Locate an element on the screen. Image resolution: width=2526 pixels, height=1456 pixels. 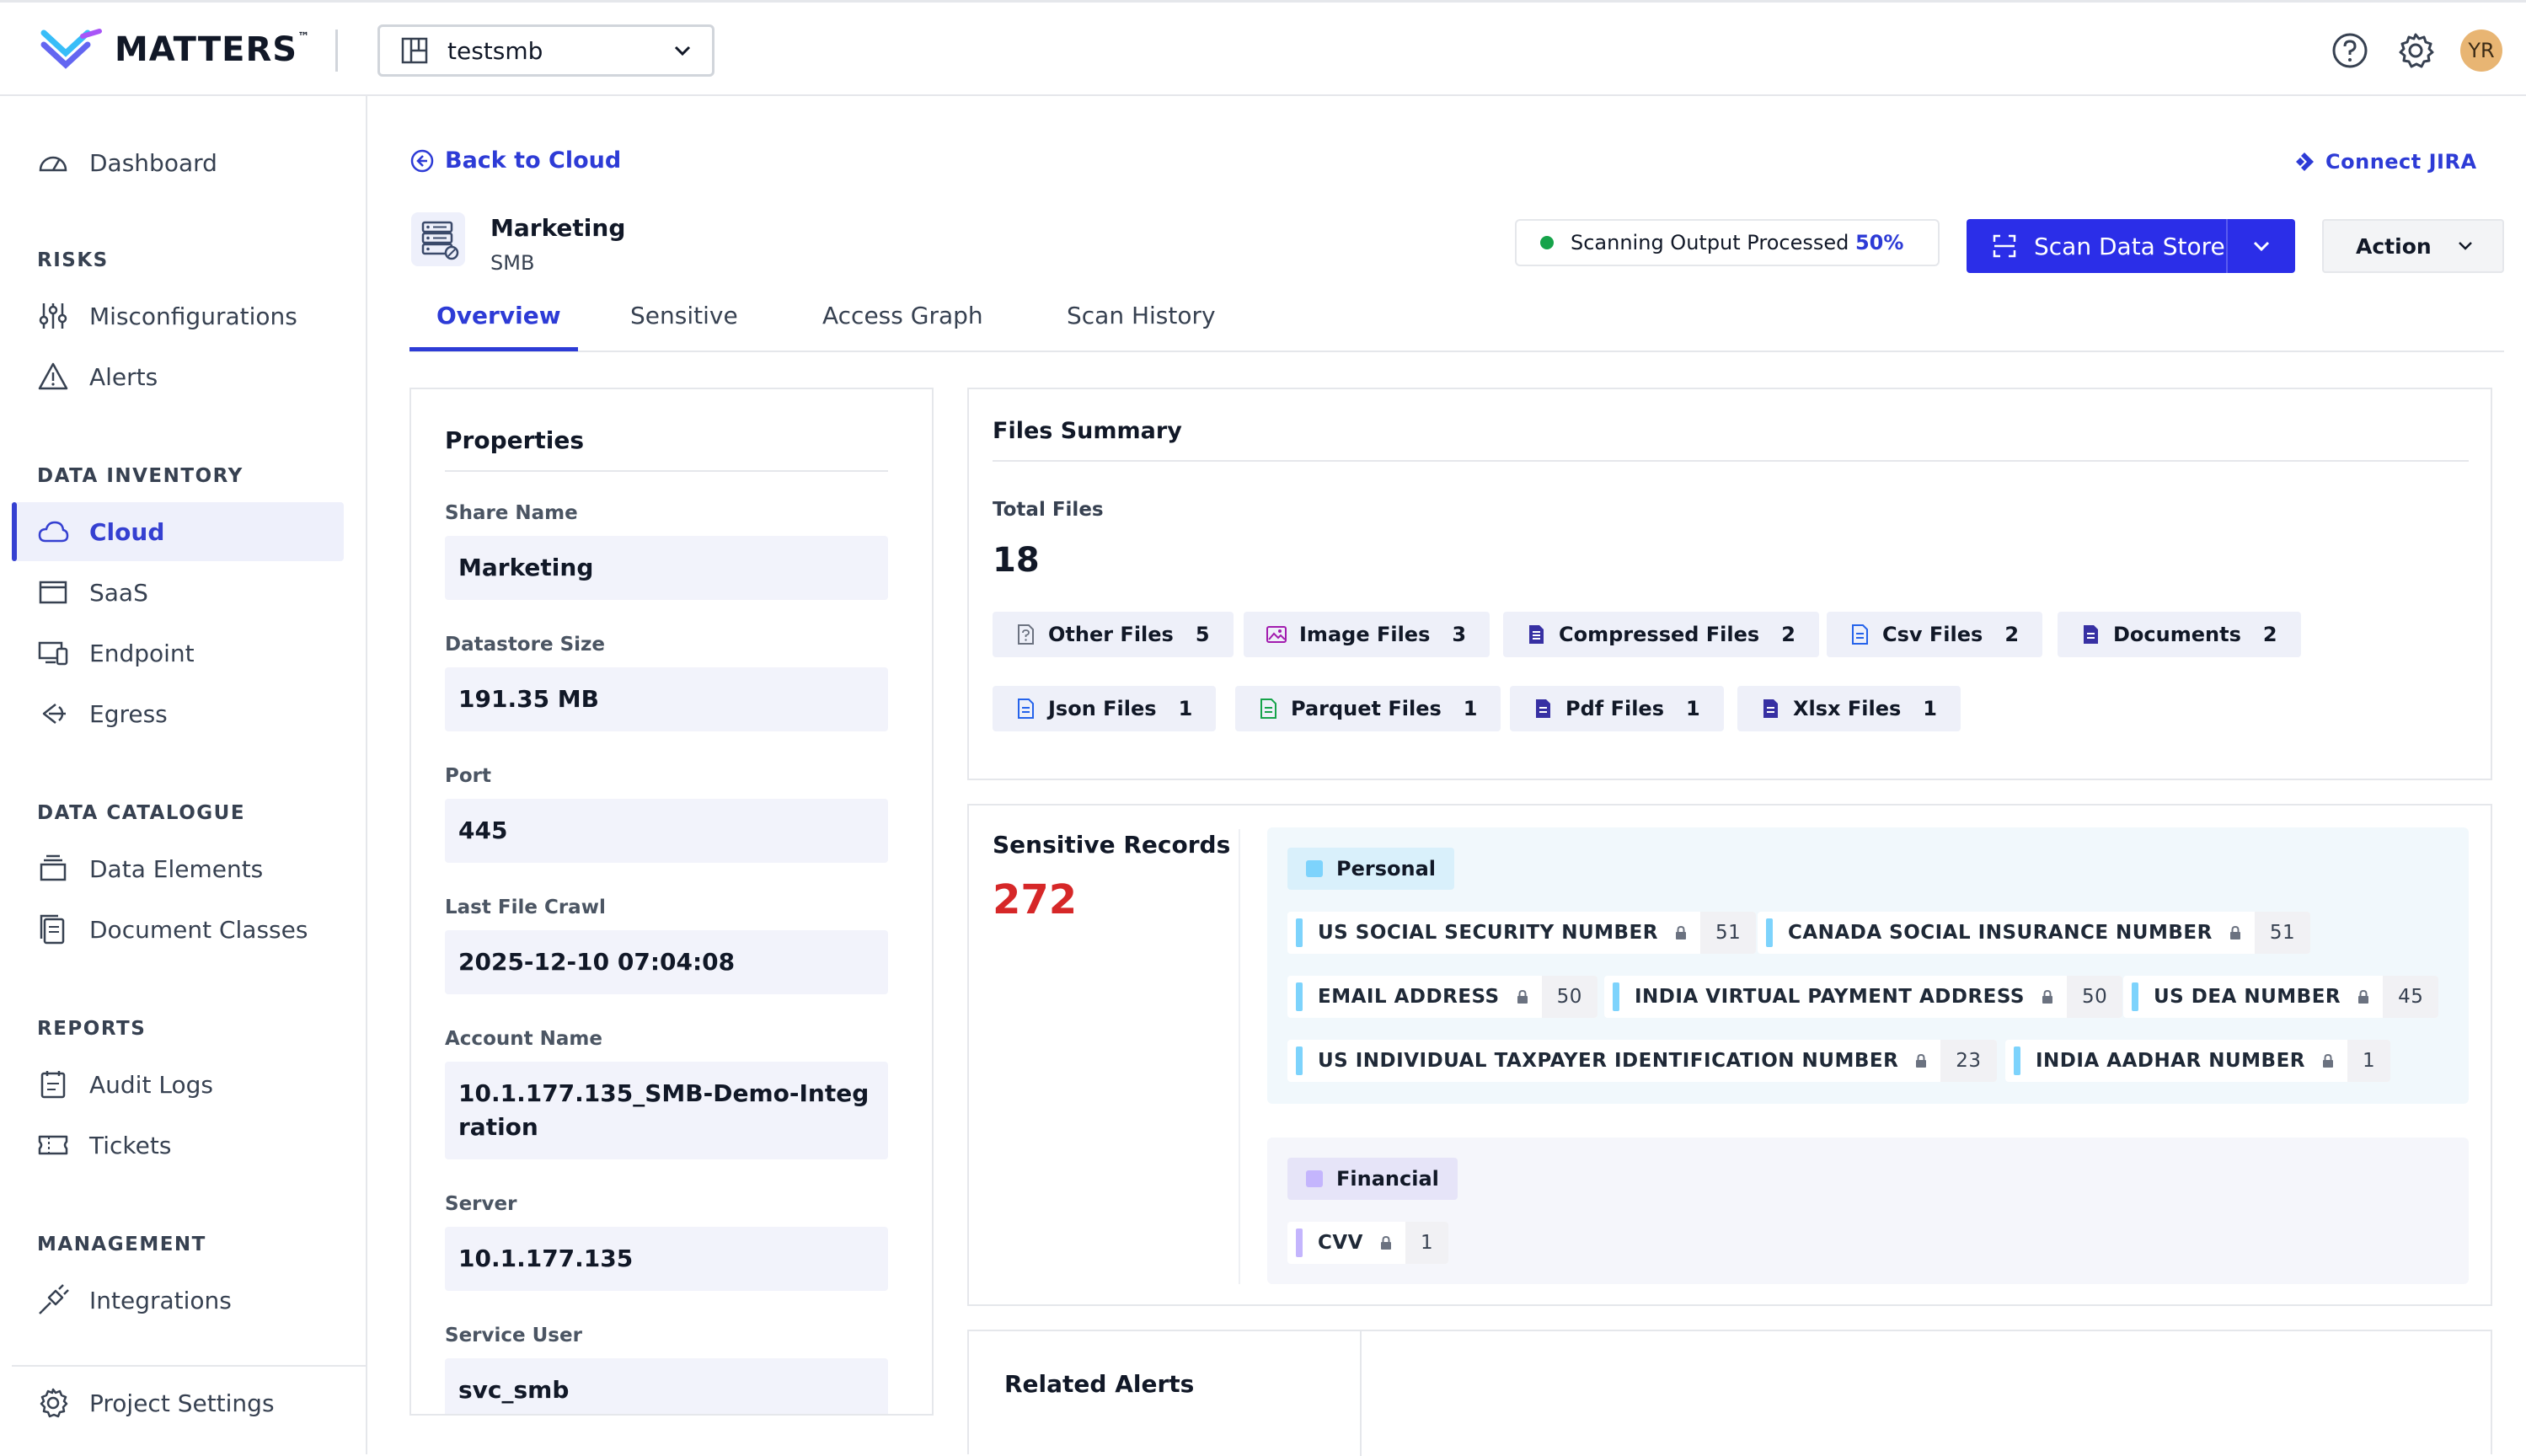
record-chip: US SOCIAL SECURITY NUMBER 51 is located at coordinates (1522, 933).